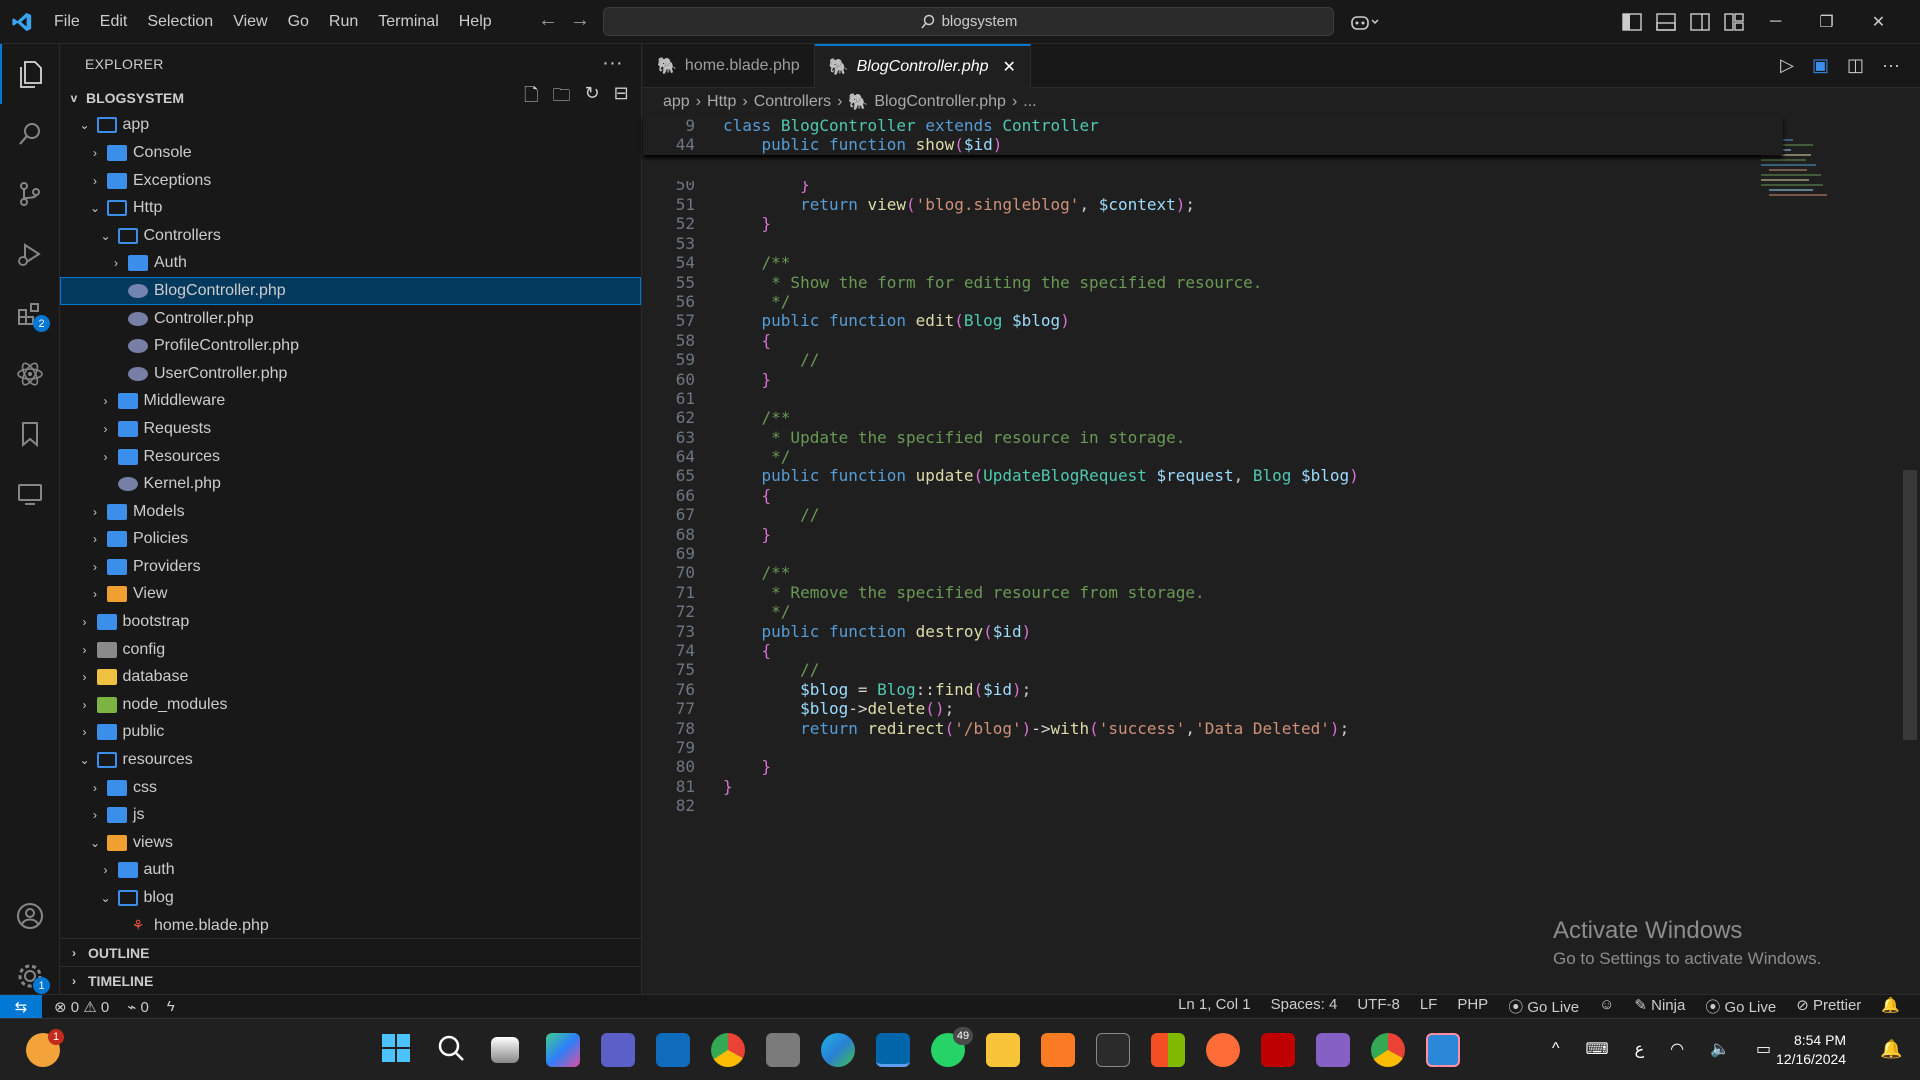 Image resolution: width=1920 pixels, height=1080 pixels. What do you see at coordinates (1058, 1050) in the screenshot?
I see `xampp-icon` at bounding box center [1058, 1050].